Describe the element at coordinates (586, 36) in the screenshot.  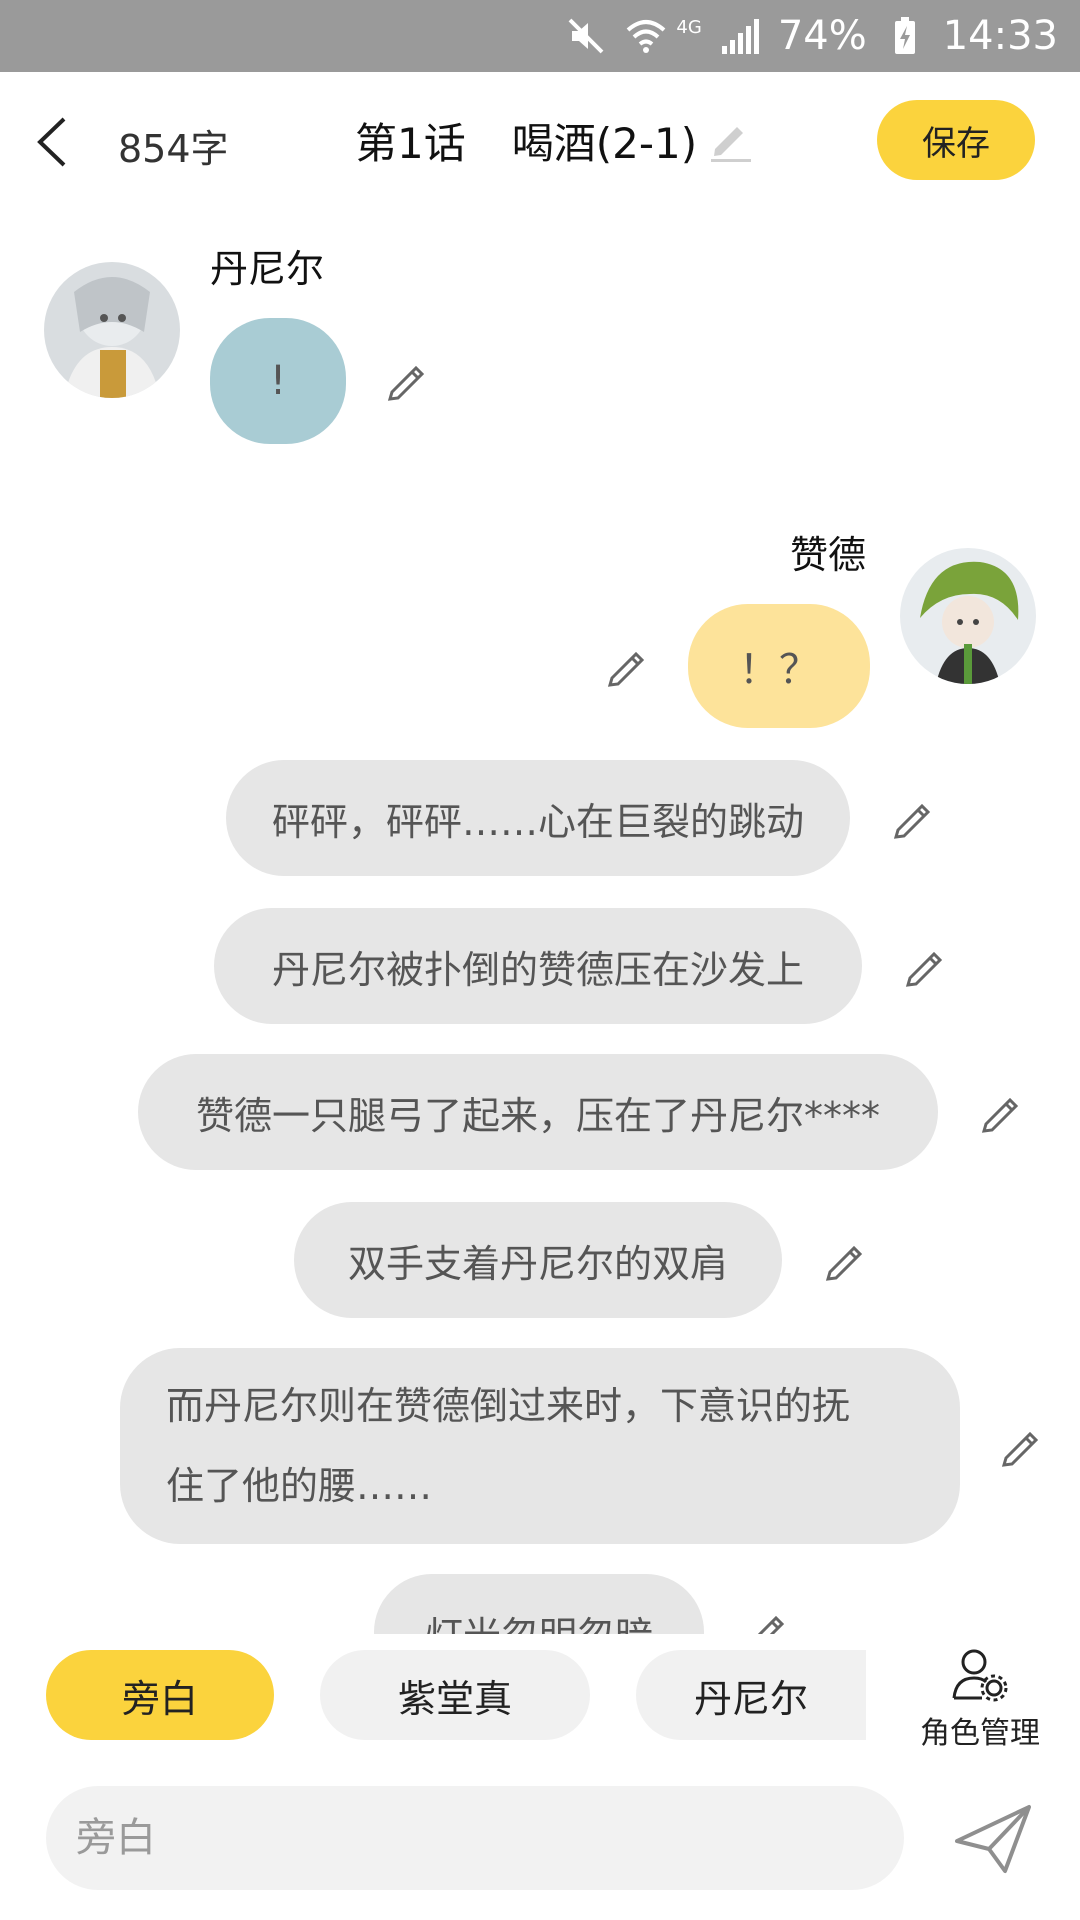
I see `mute-icon` at that location.